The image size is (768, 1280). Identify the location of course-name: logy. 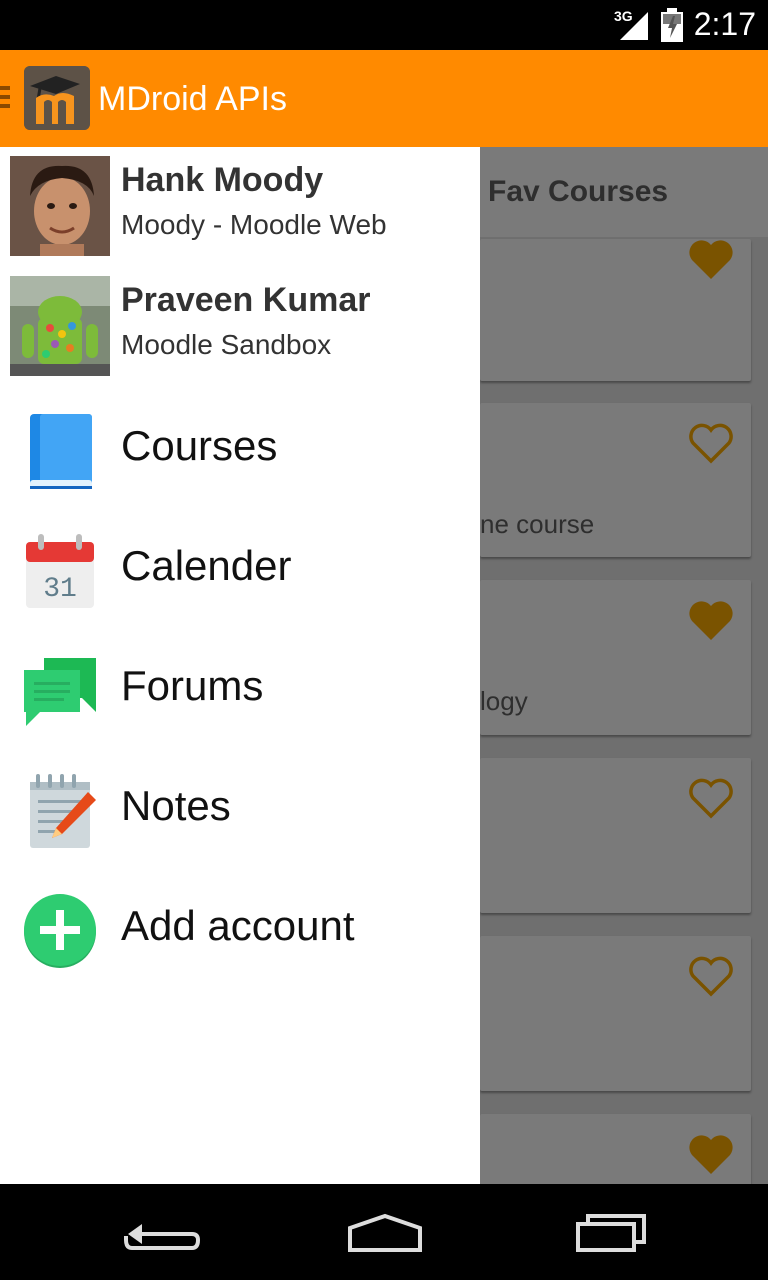
(504, 701).